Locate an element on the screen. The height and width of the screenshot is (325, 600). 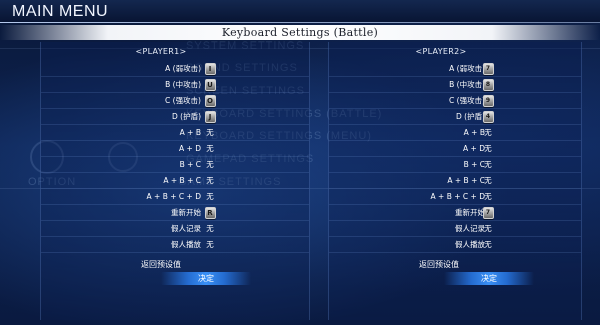
key-icon: 9 is located at coordinates (488, 101).